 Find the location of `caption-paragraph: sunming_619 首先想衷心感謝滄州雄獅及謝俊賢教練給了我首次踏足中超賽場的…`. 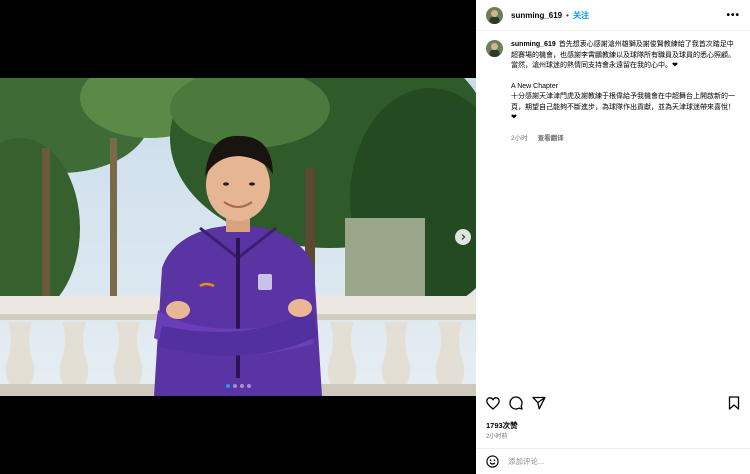

caption-paragraph: sunming_619 首先想衷心感謝滄州雄獅及謝俊賢教練給了我首次踏足中超賽場的… is located at coordinates (625, 56).